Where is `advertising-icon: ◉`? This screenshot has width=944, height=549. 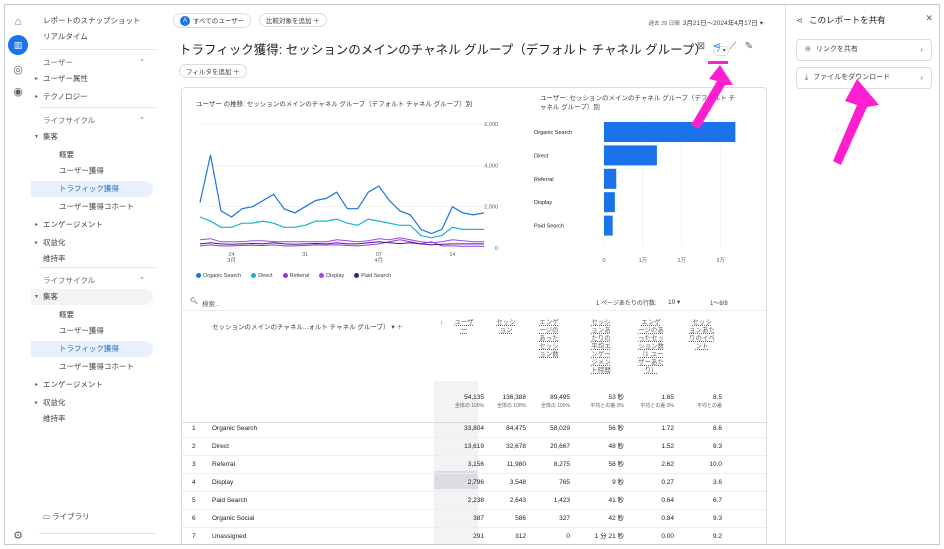 advertising-icon: ◉ is located at coordinates (18, 92).